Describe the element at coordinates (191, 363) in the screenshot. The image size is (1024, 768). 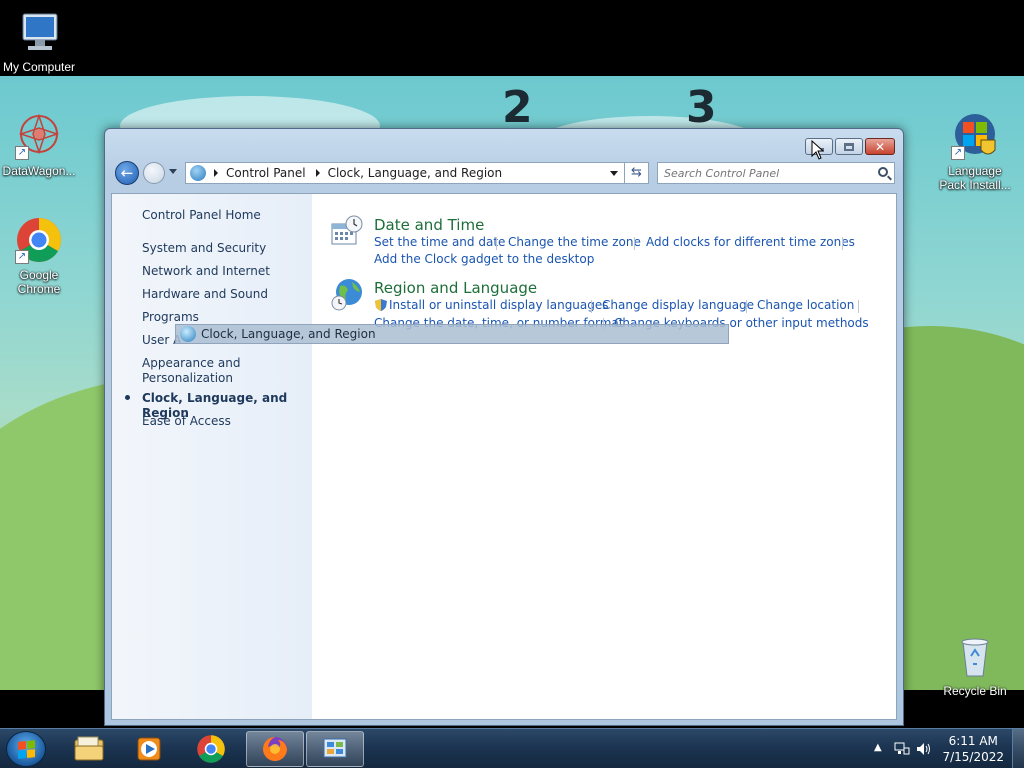
I see `sidebar-item-appearance: Appearance and` at that location.